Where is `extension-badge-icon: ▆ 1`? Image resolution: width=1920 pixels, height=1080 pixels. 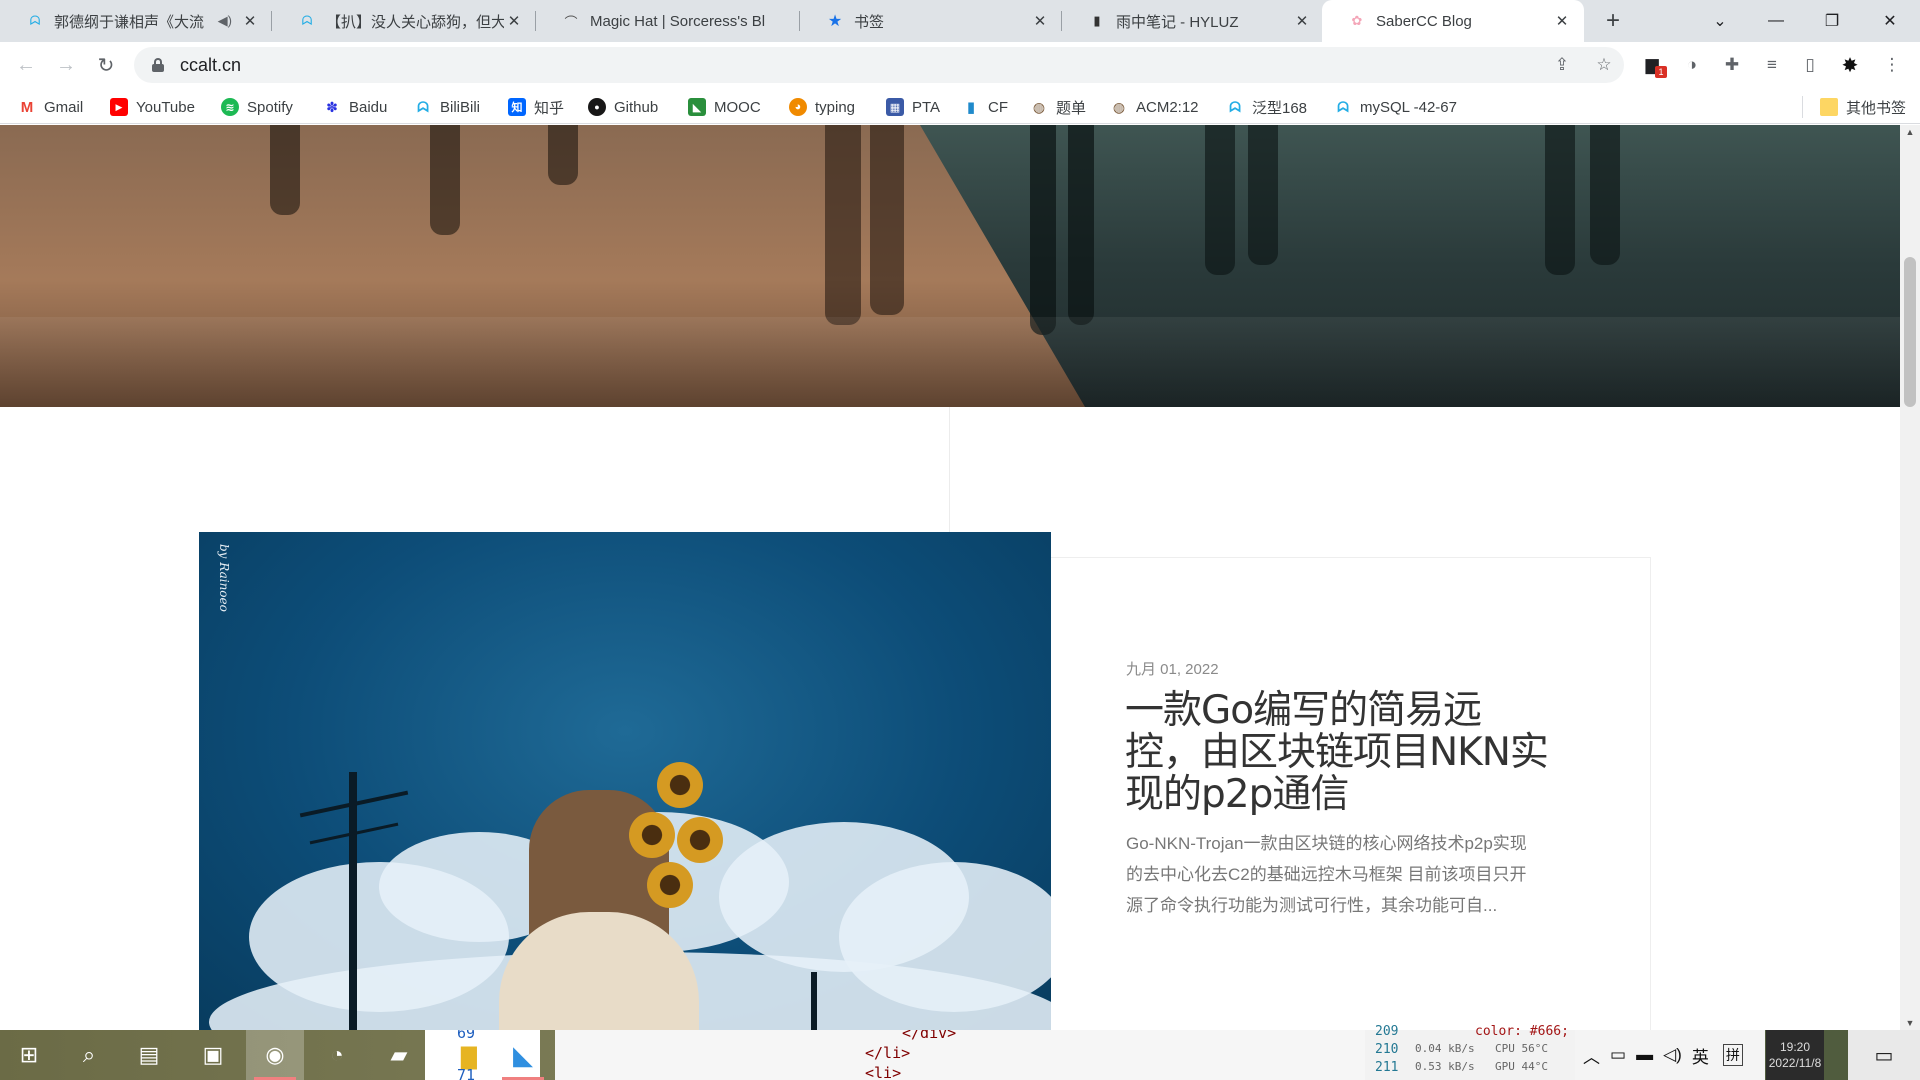 extension-badge-icon: ▆ 1 is located at coordinates (1652, 65).